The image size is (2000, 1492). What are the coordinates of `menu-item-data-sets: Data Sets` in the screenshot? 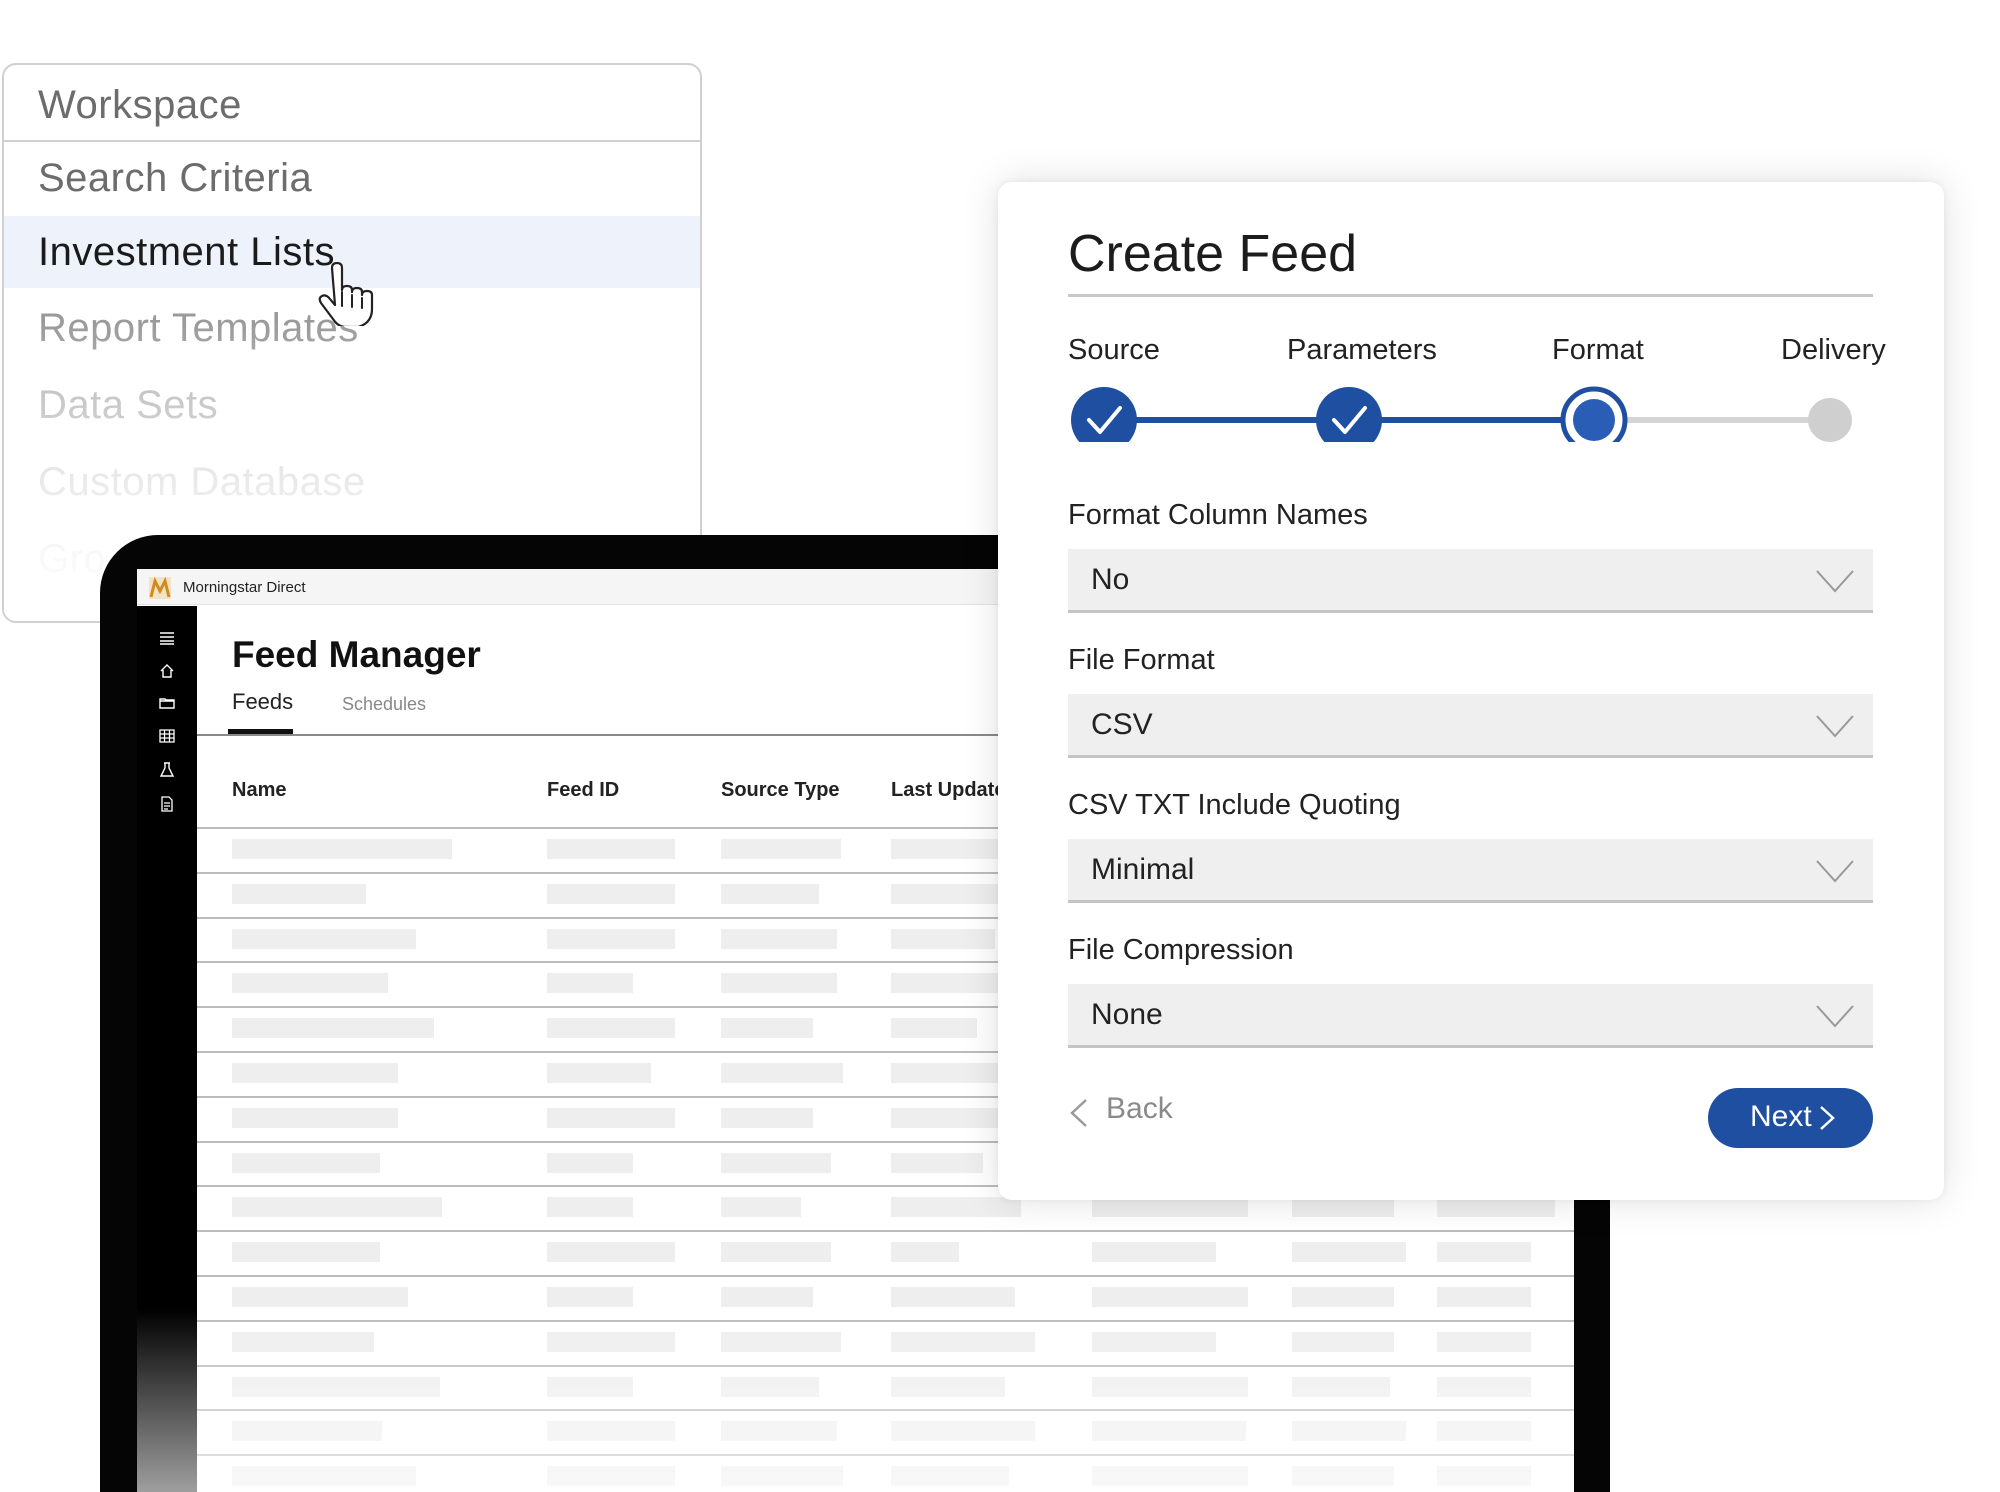 It's located at (352, 405).